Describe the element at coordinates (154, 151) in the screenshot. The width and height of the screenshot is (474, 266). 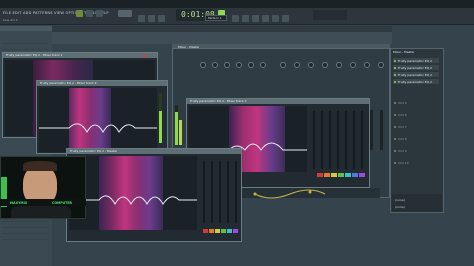
I see `eq-window-titlebar: Fruity parametric EQ 2 - Master` at that location.